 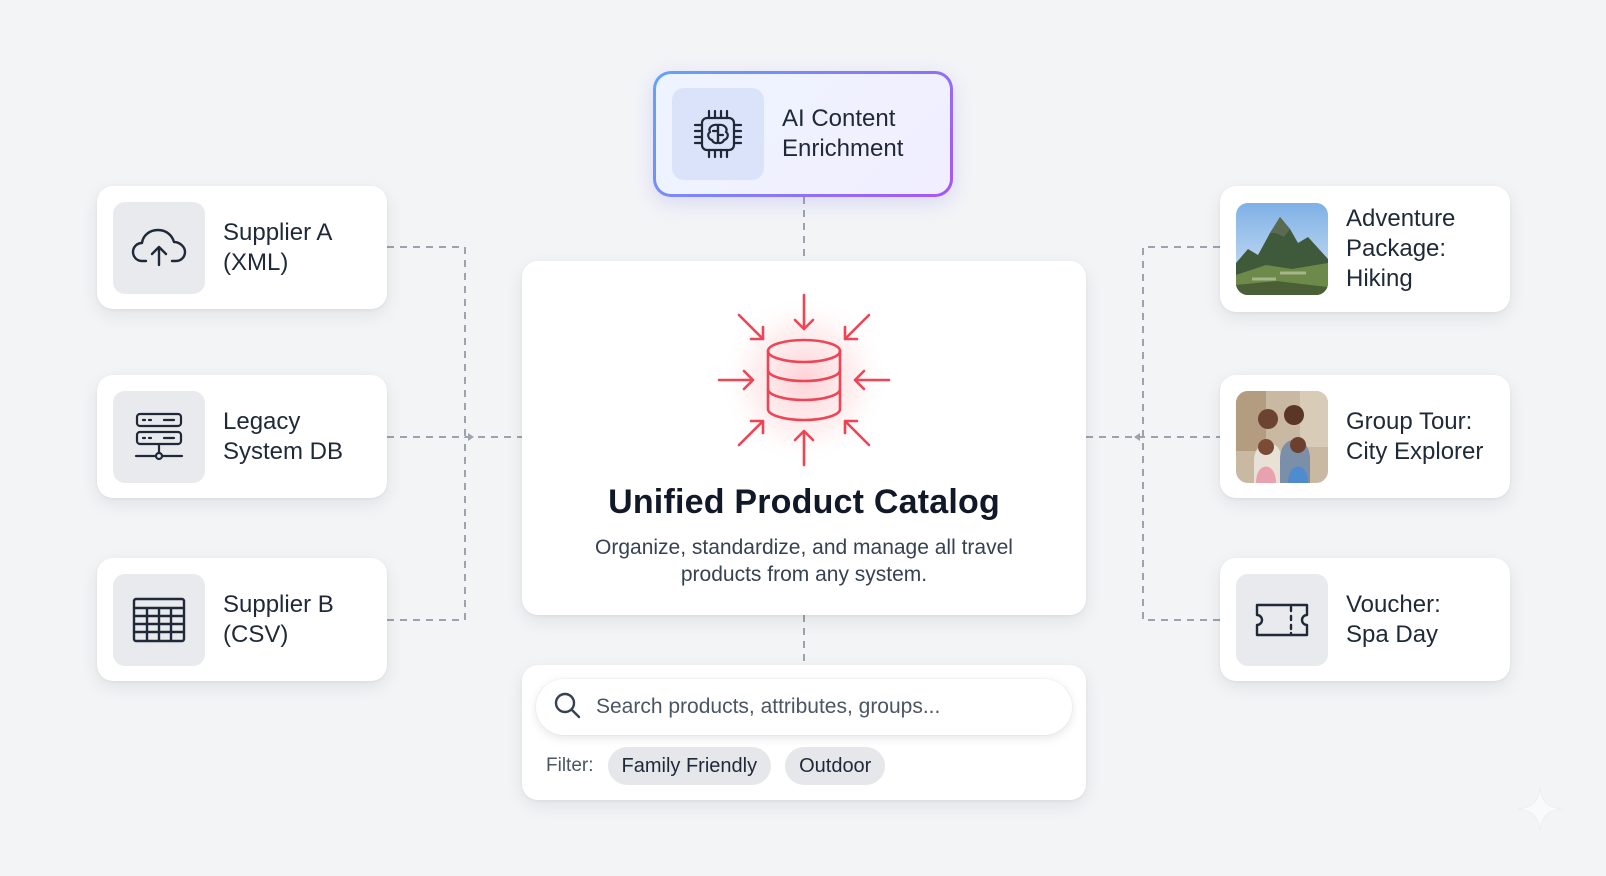 I want to click on group-tour-label: Group Tour: City Explorer, so click(x=1415, y=436).